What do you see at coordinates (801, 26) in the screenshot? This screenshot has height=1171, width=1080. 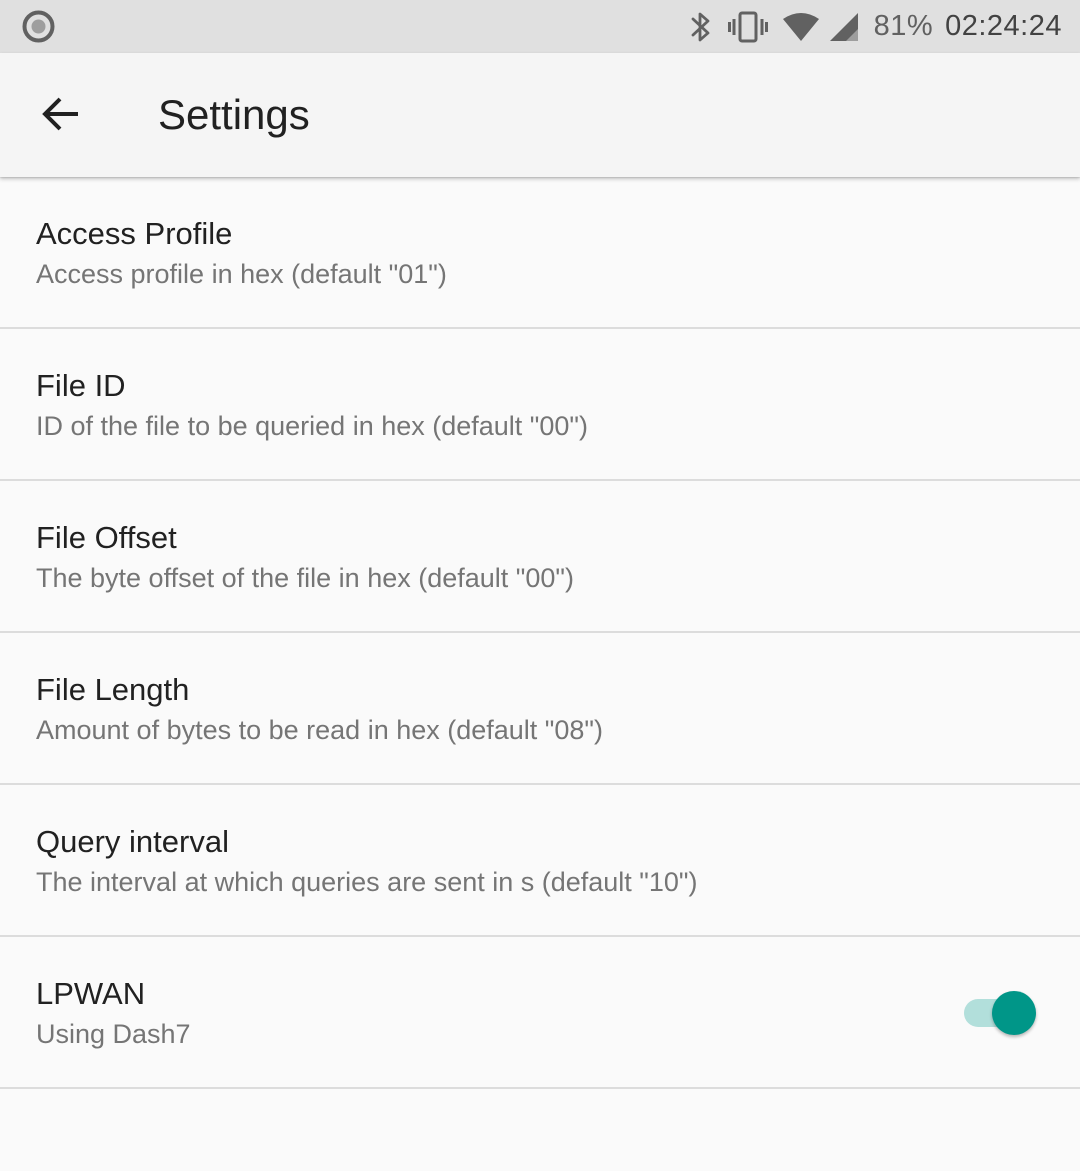 I see `wifi-icon` at bounding box center [801, 26].